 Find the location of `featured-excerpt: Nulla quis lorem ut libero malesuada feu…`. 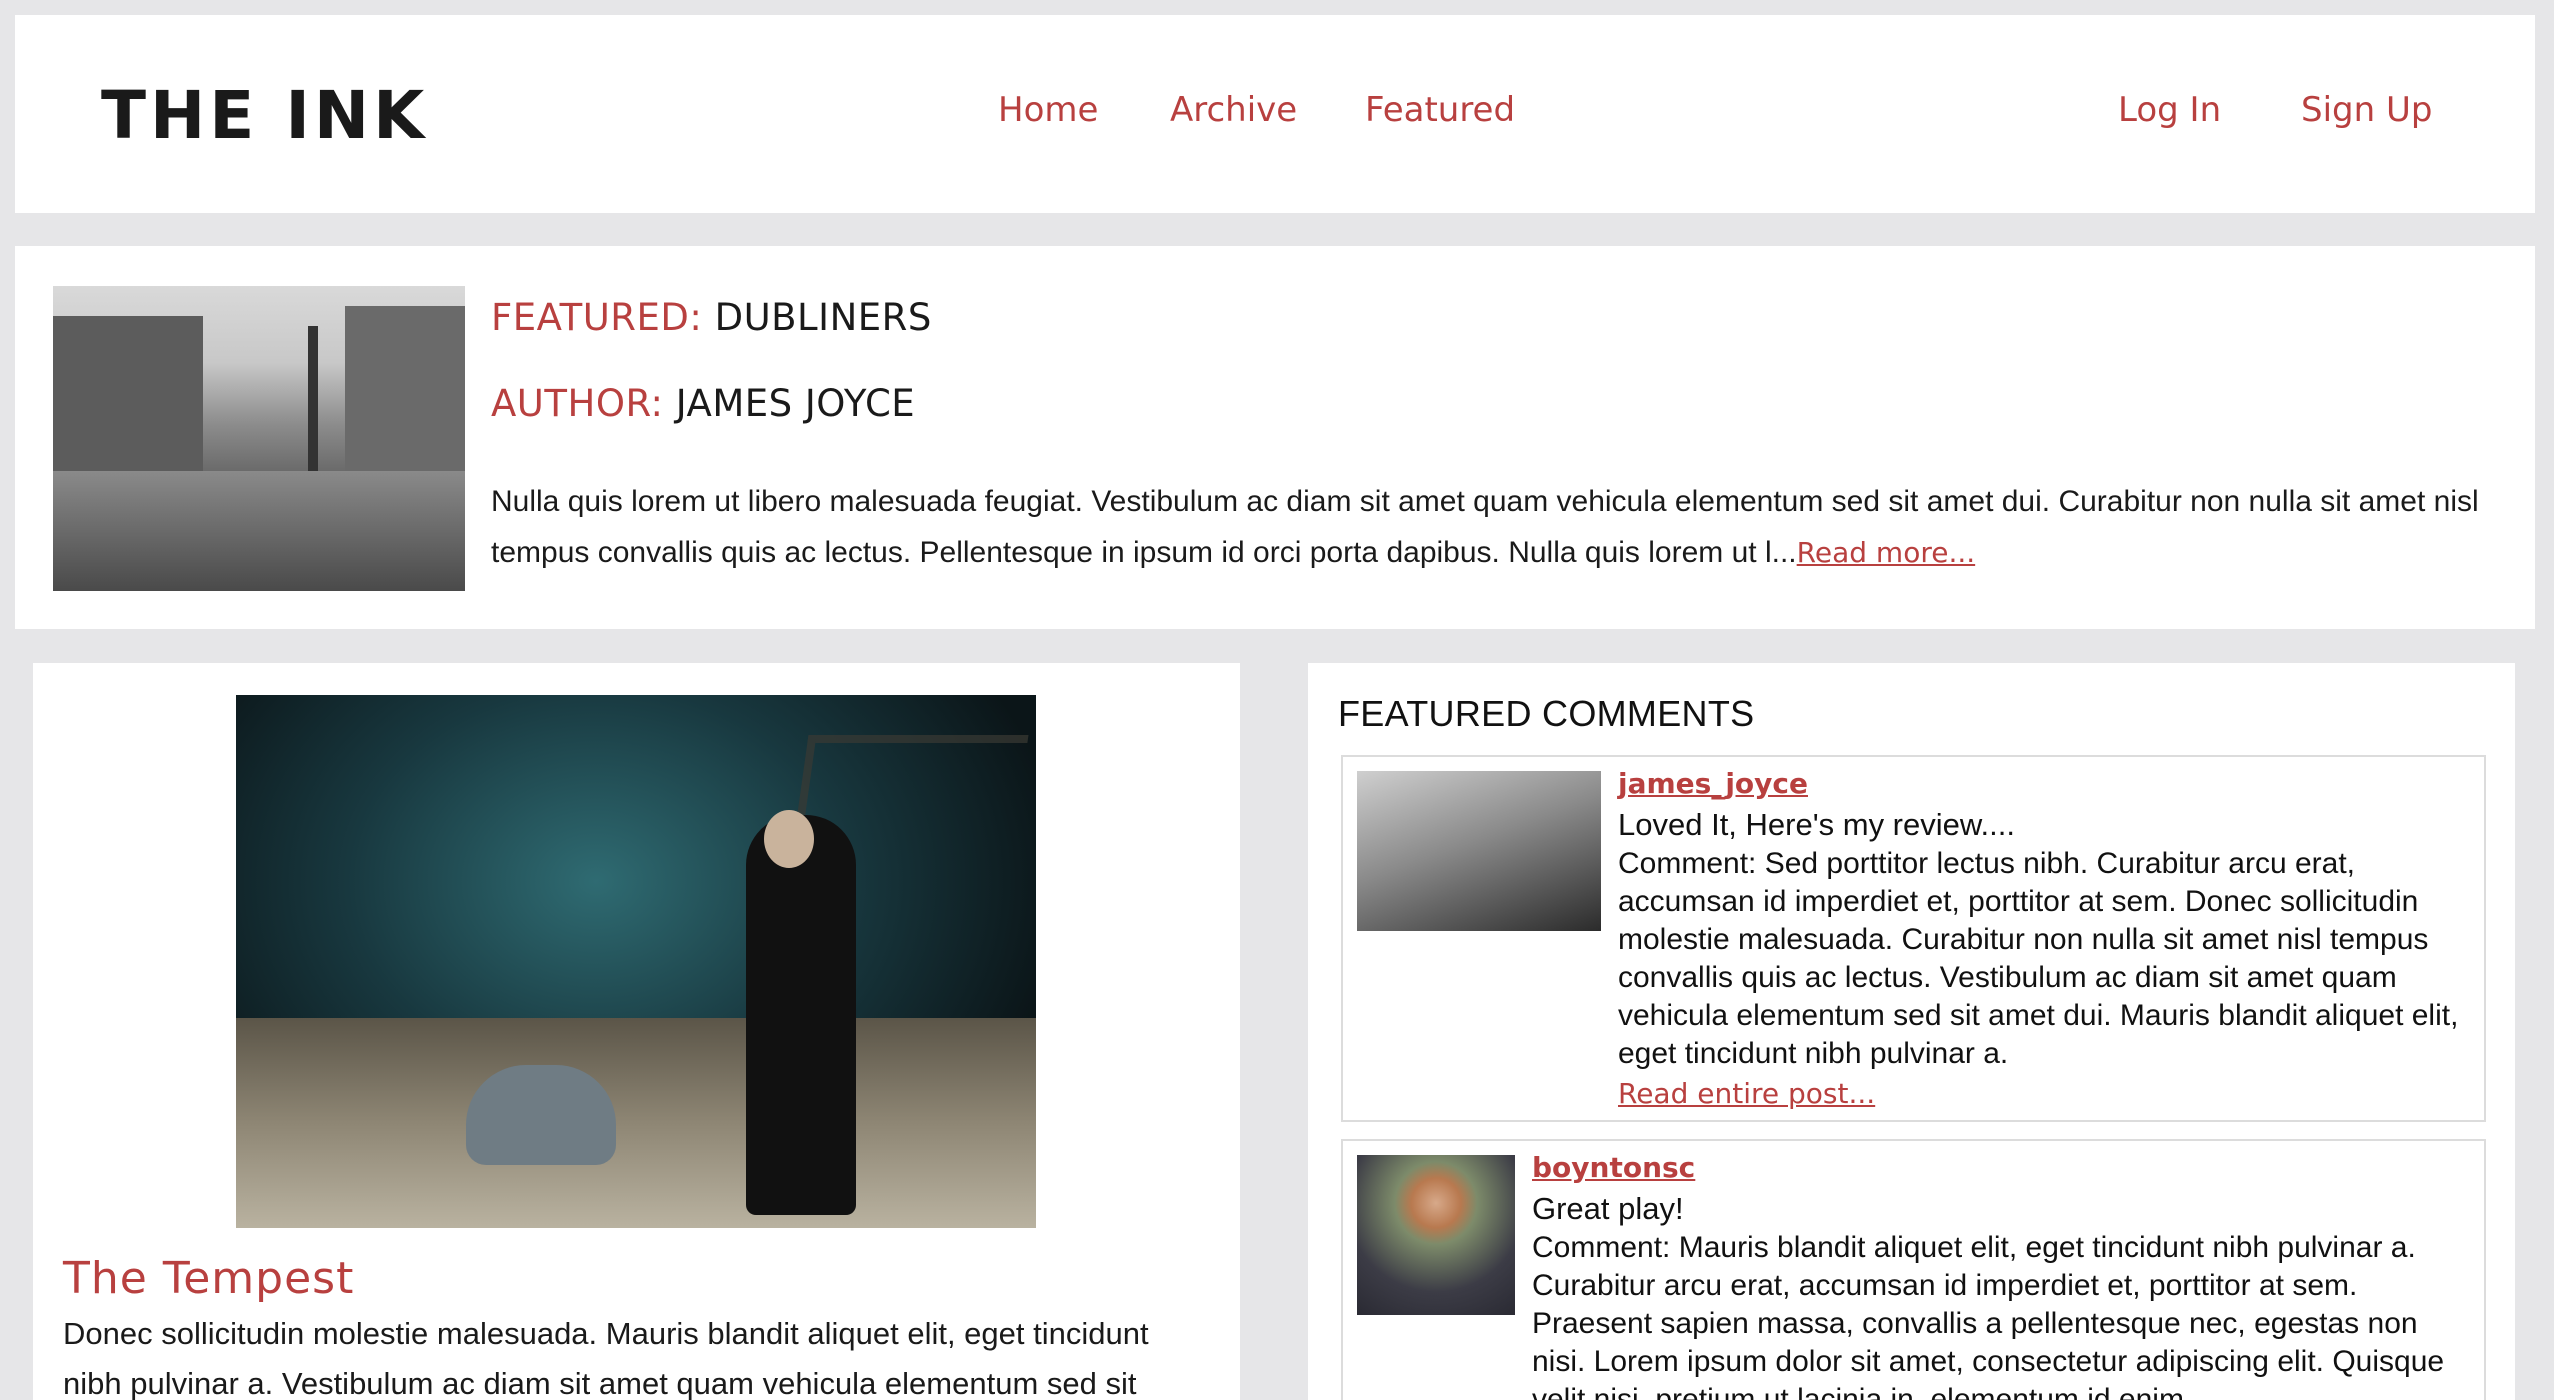

featured-excerpt: Nulla quis lorem ut libero malesuada feu… is located at coordinates (1485, 527).